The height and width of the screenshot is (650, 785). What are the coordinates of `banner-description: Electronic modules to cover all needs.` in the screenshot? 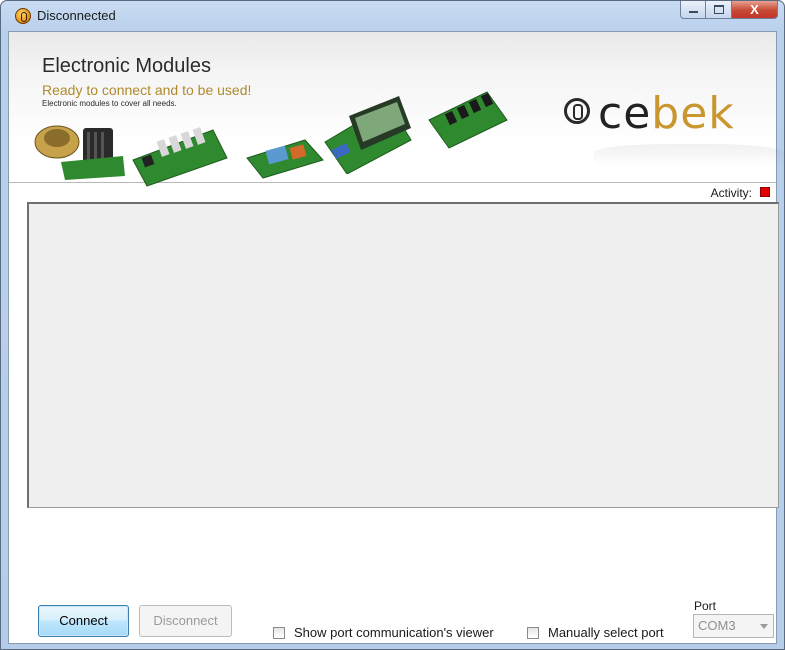 It's located at (109, 103).